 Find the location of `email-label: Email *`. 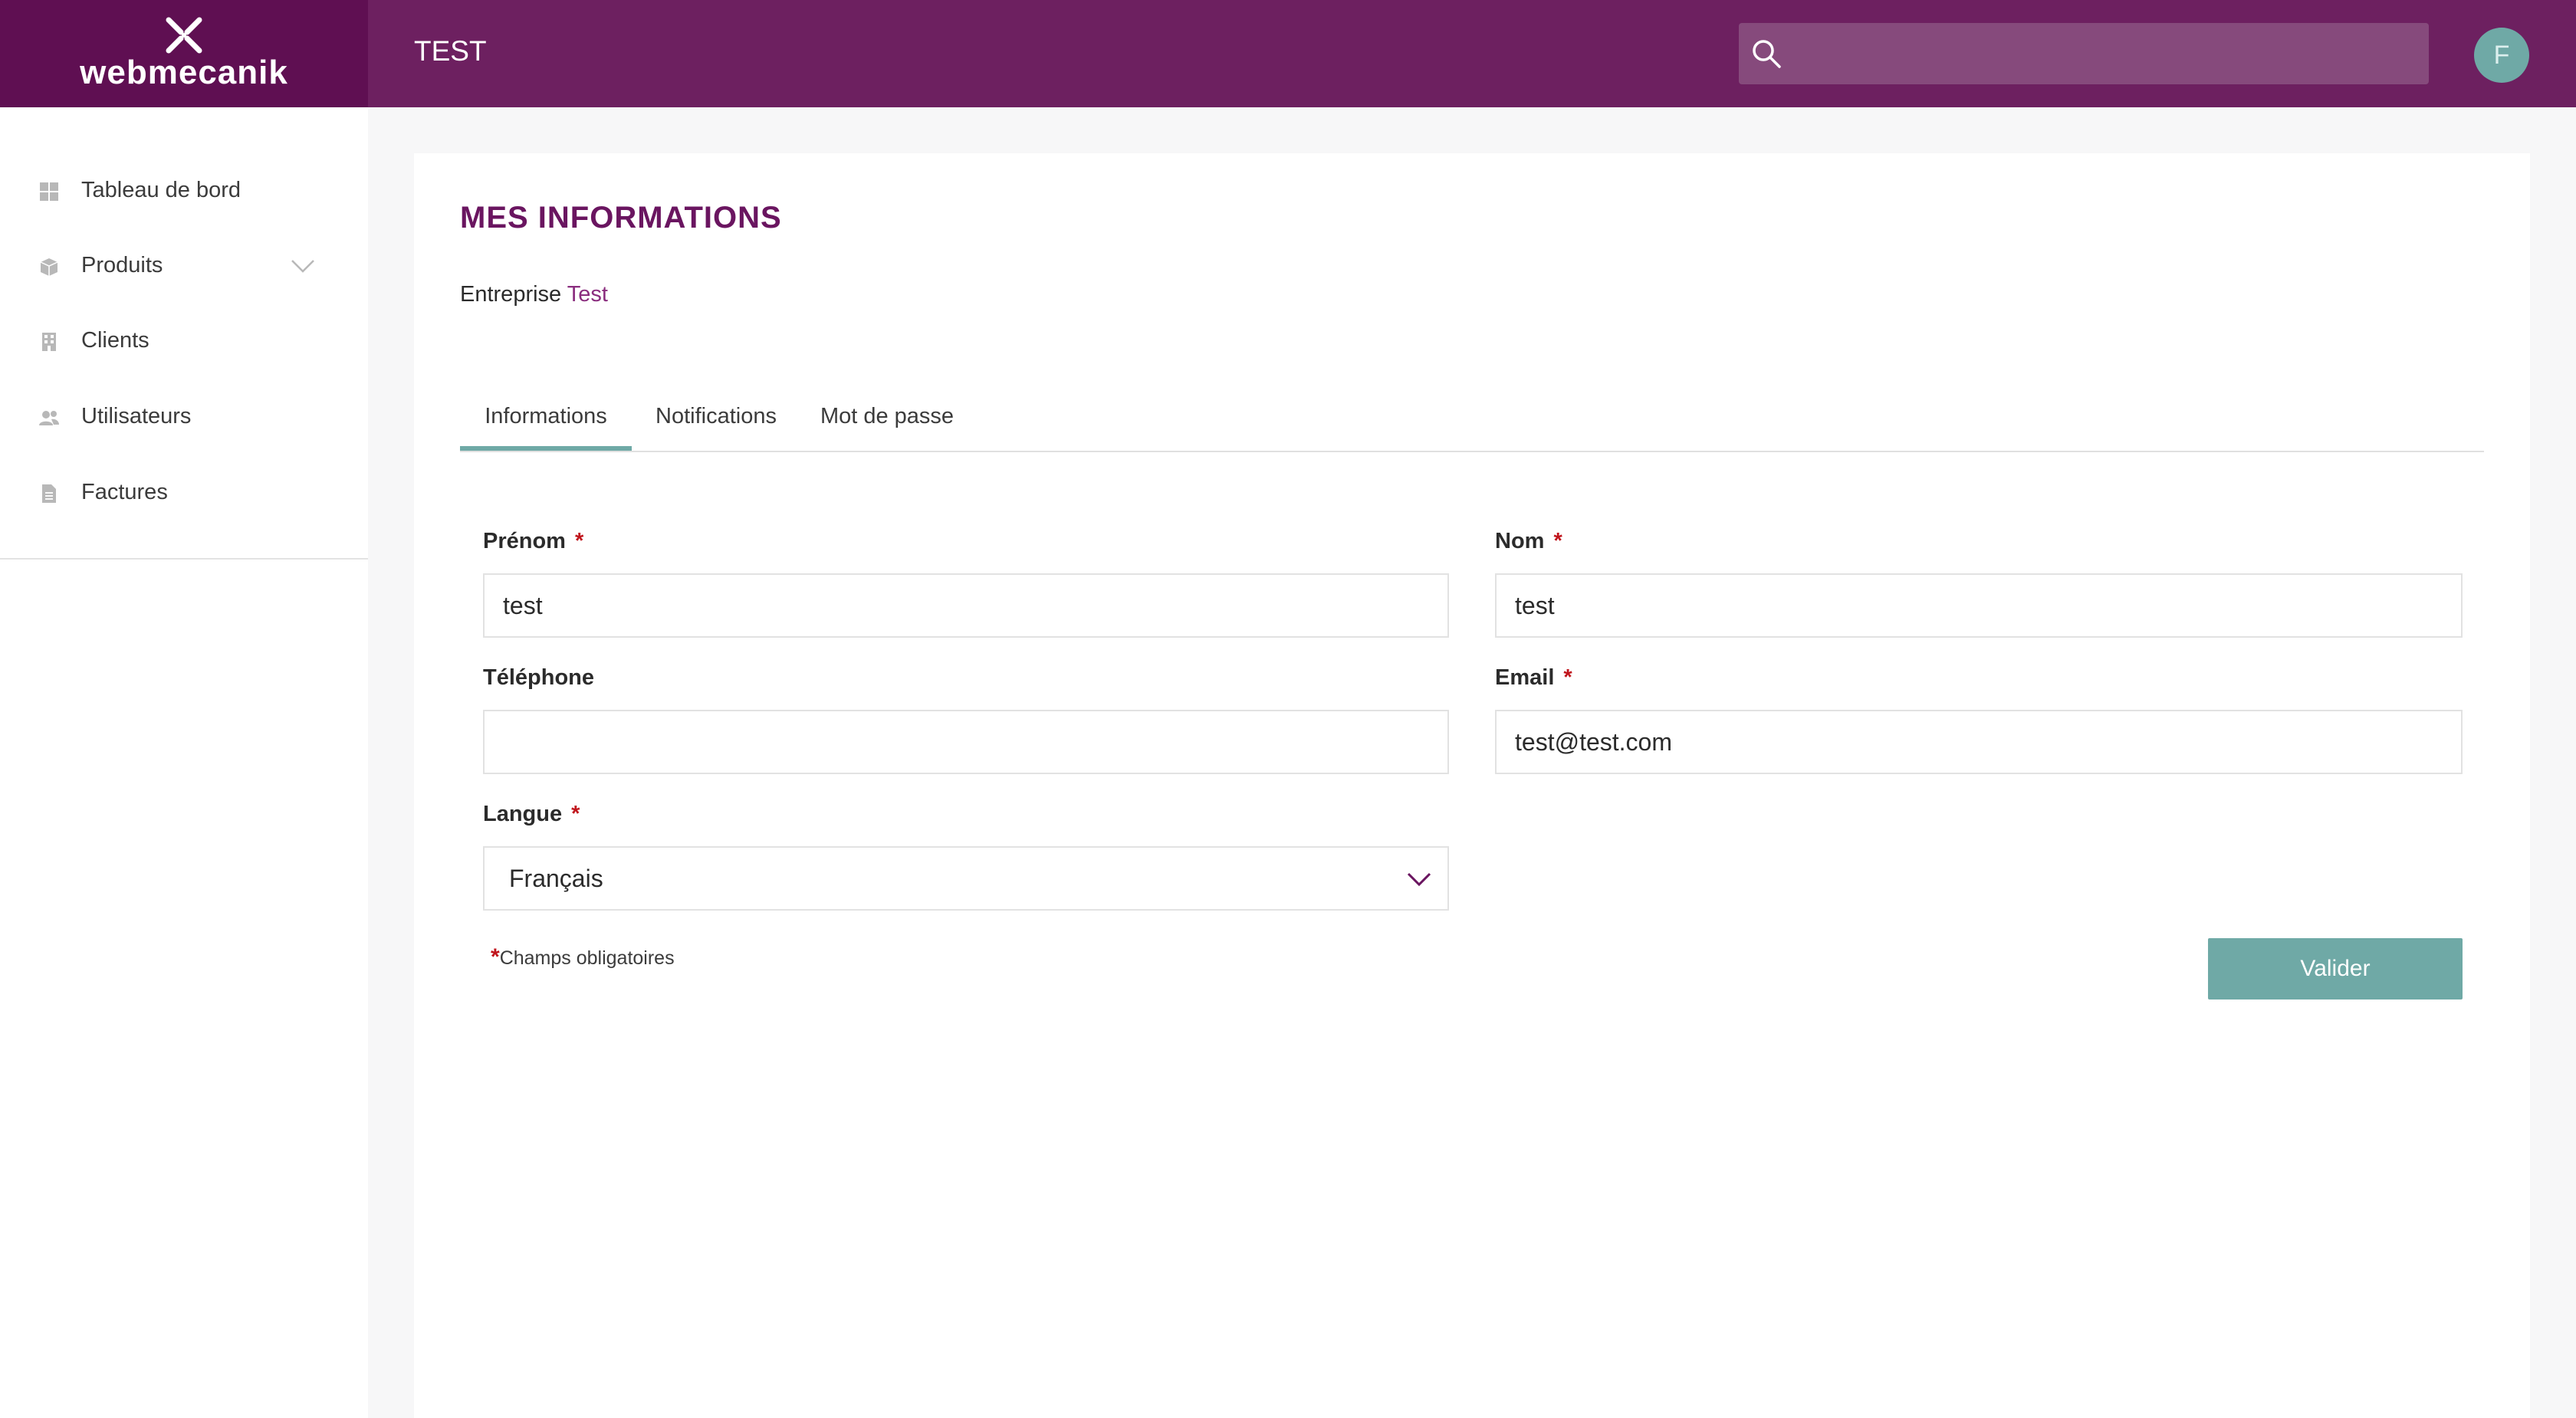

email-label: Email * is located at coordinates (1533, 678).